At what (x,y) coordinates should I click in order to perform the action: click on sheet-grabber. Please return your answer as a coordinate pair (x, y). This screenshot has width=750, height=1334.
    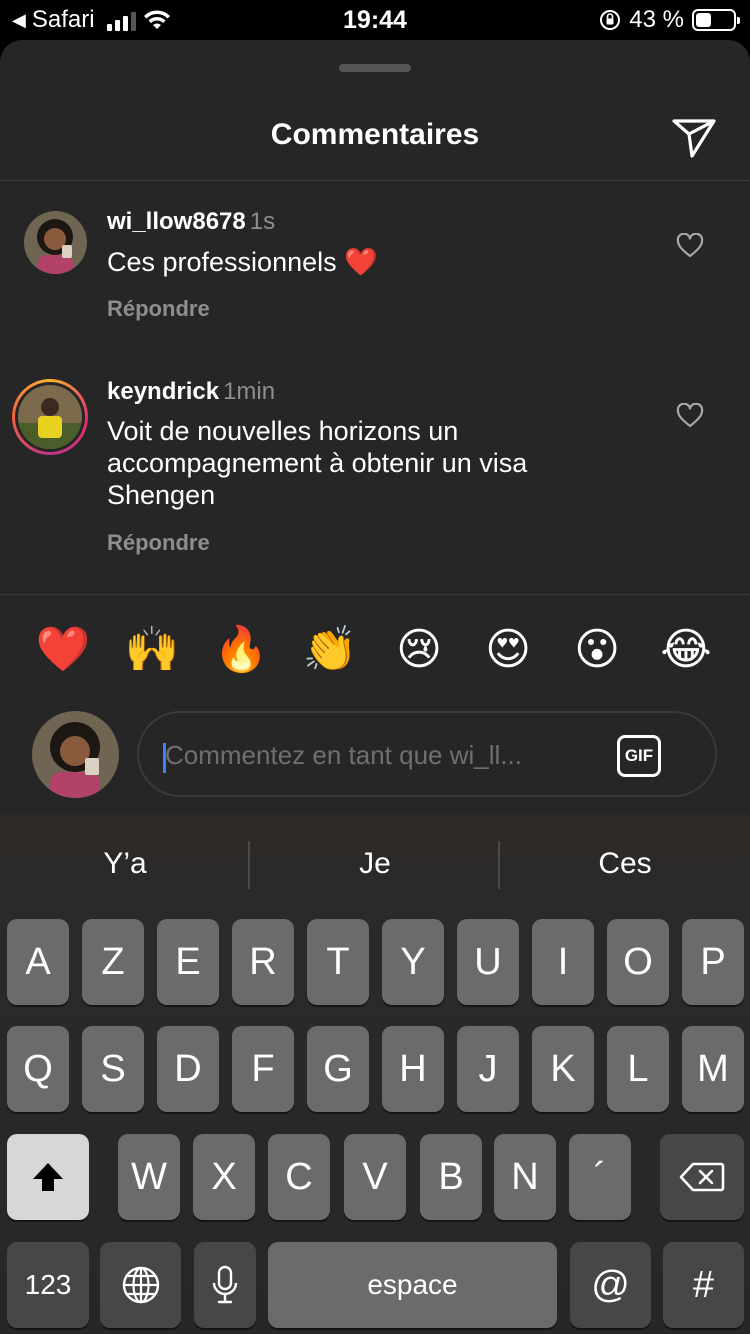
    Looking at the image, I should click on (375, 68).